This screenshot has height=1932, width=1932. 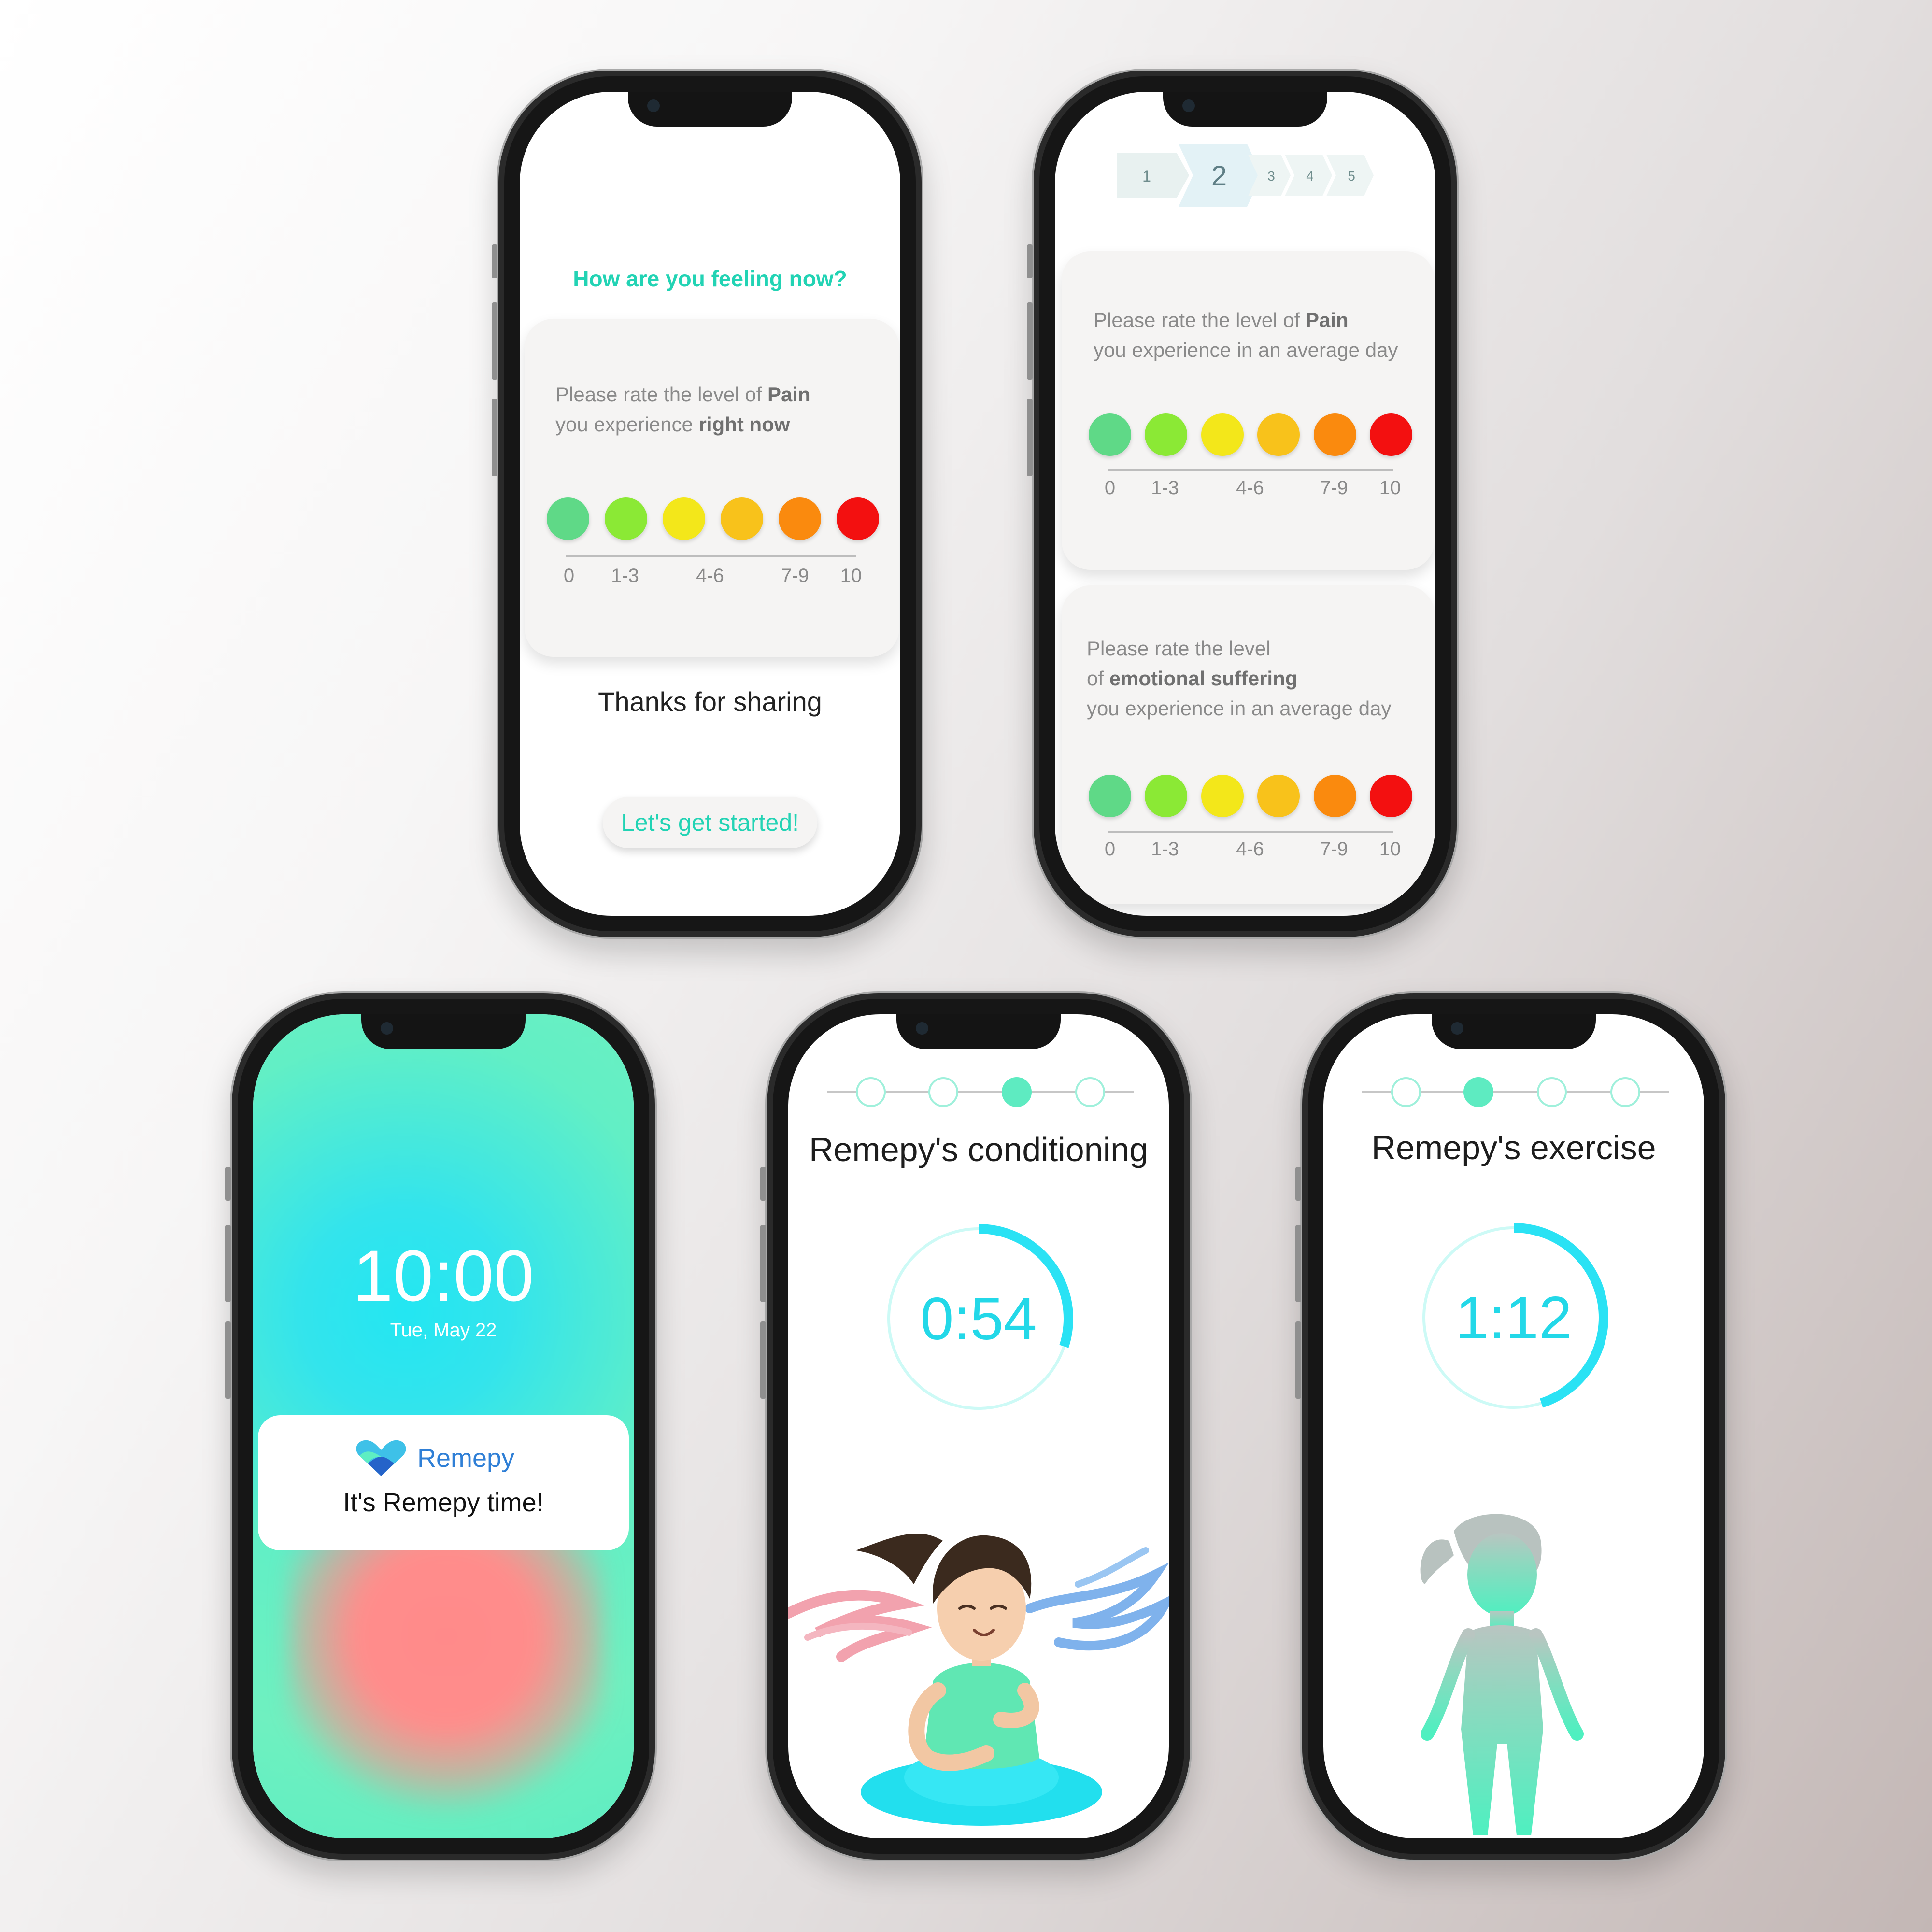 What do you see at coordinates (1095, 678) in the screenshot?
I see `prompt-text: of` at bounding box center [1095, 678].